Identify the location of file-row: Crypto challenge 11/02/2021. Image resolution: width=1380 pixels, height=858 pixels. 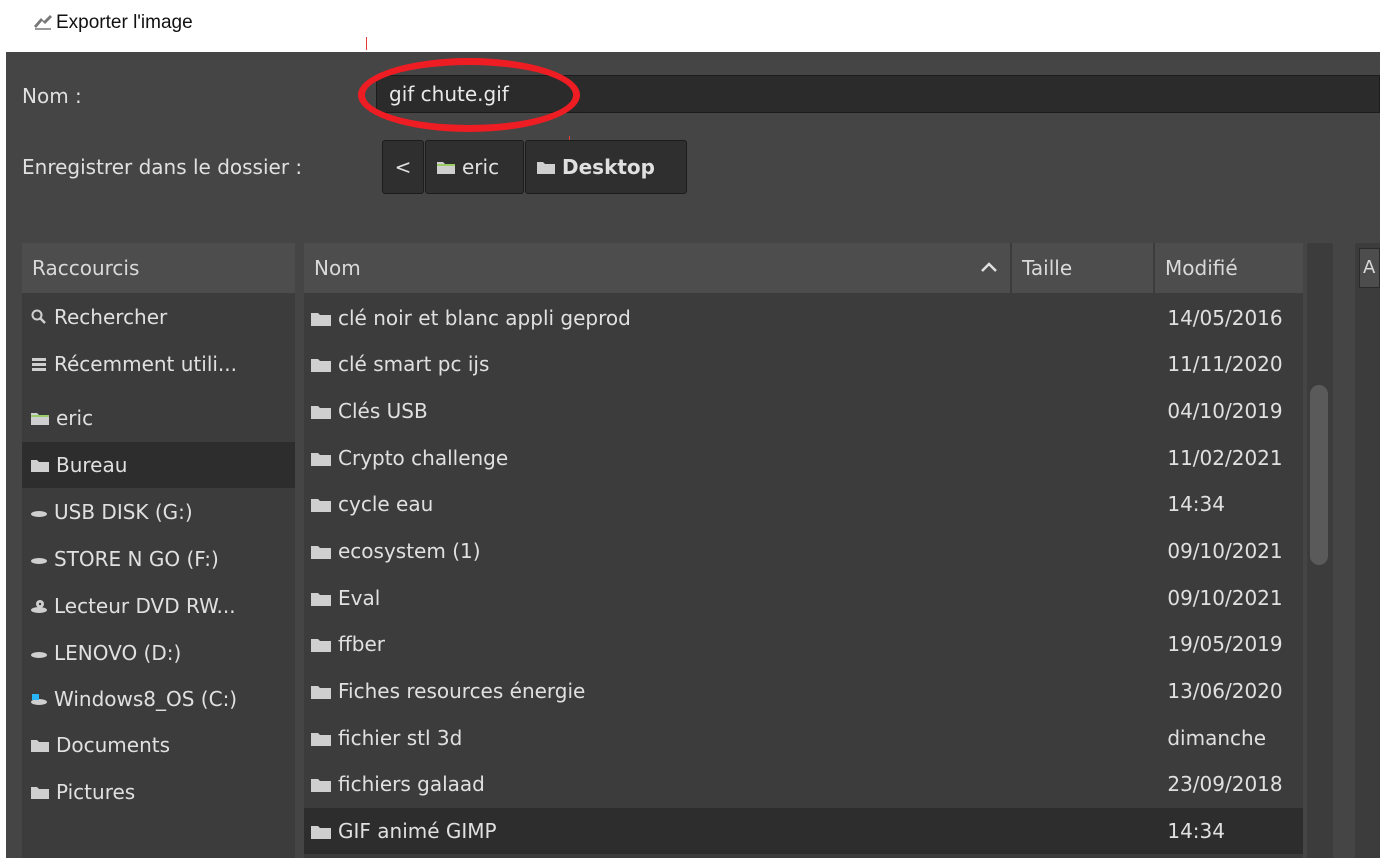
(803, 458).